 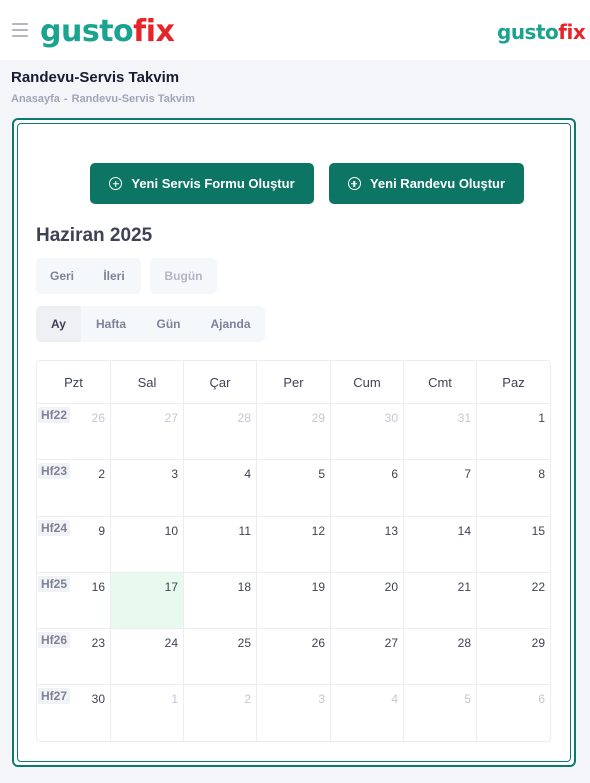 What do you see at coordinates (54, 583) in the screenshot?
I see `week-number-label: Hf25` at bounding box center [54, 583].